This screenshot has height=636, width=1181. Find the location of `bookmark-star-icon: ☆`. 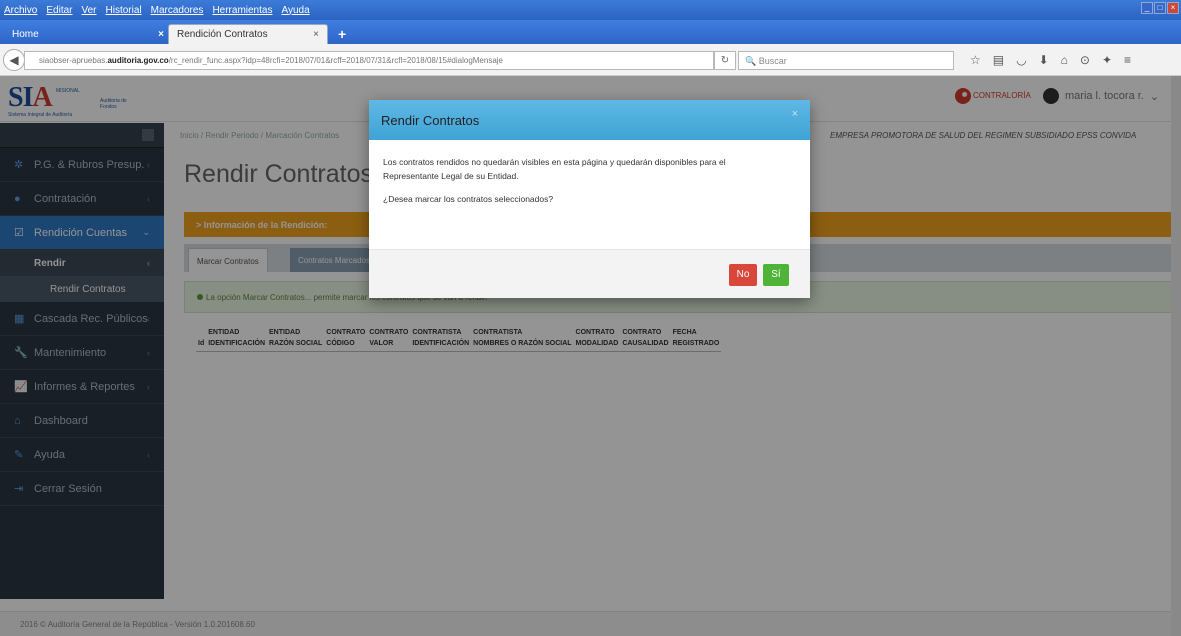

bookmark-star-icon: ☆ is located at coordinates (975, 60).